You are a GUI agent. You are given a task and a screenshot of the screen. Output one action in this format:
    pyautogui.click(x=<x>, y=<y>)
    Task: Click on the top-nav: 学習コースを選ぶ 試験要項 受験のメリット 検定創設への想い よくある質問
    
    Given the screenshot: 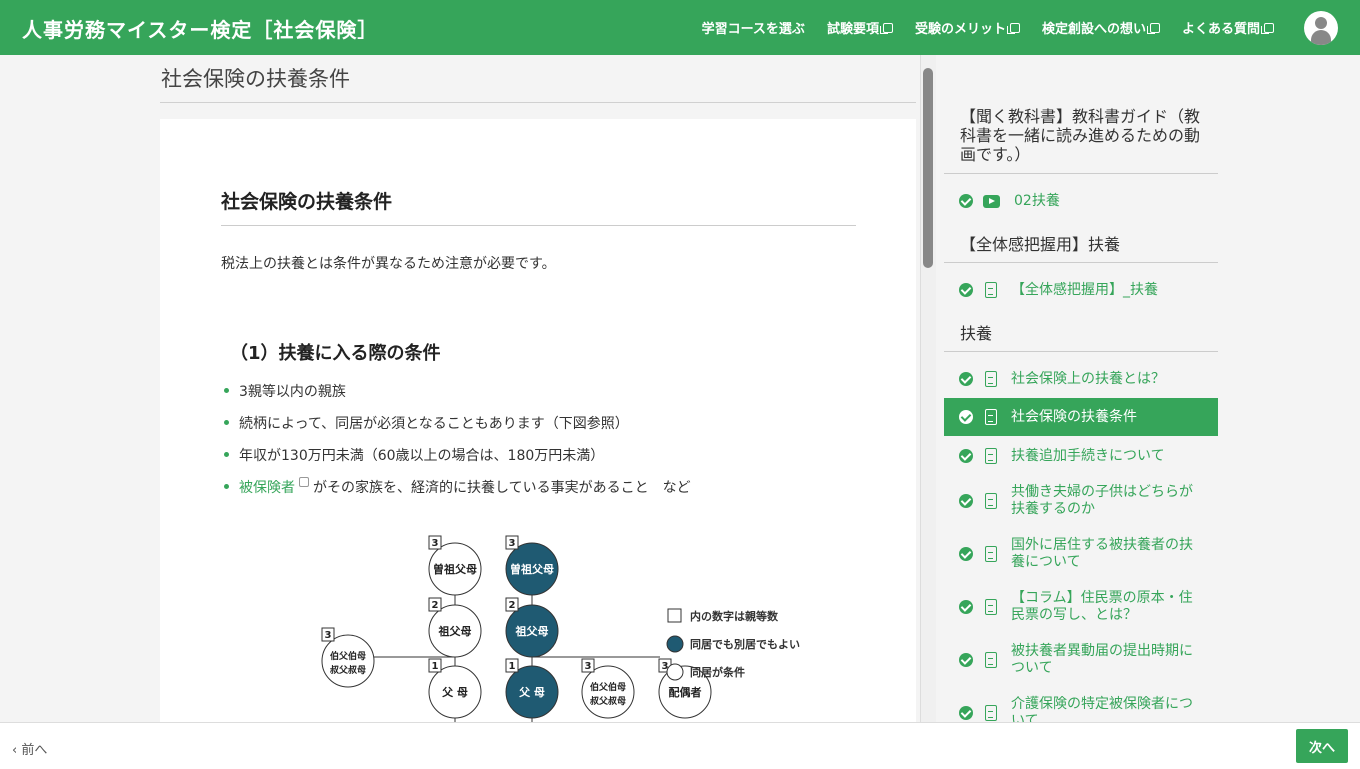 What is the action you would take?
    pyautogui.click(x=988, y=27)
    